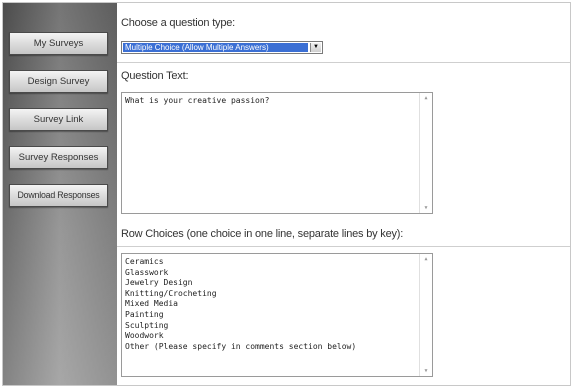 Image resolution: width=574 pixels, height=389 pixels. I want to click on question-type-selected-value: Multiple Choice (Allow Multiple Answers), so click(215, 47).